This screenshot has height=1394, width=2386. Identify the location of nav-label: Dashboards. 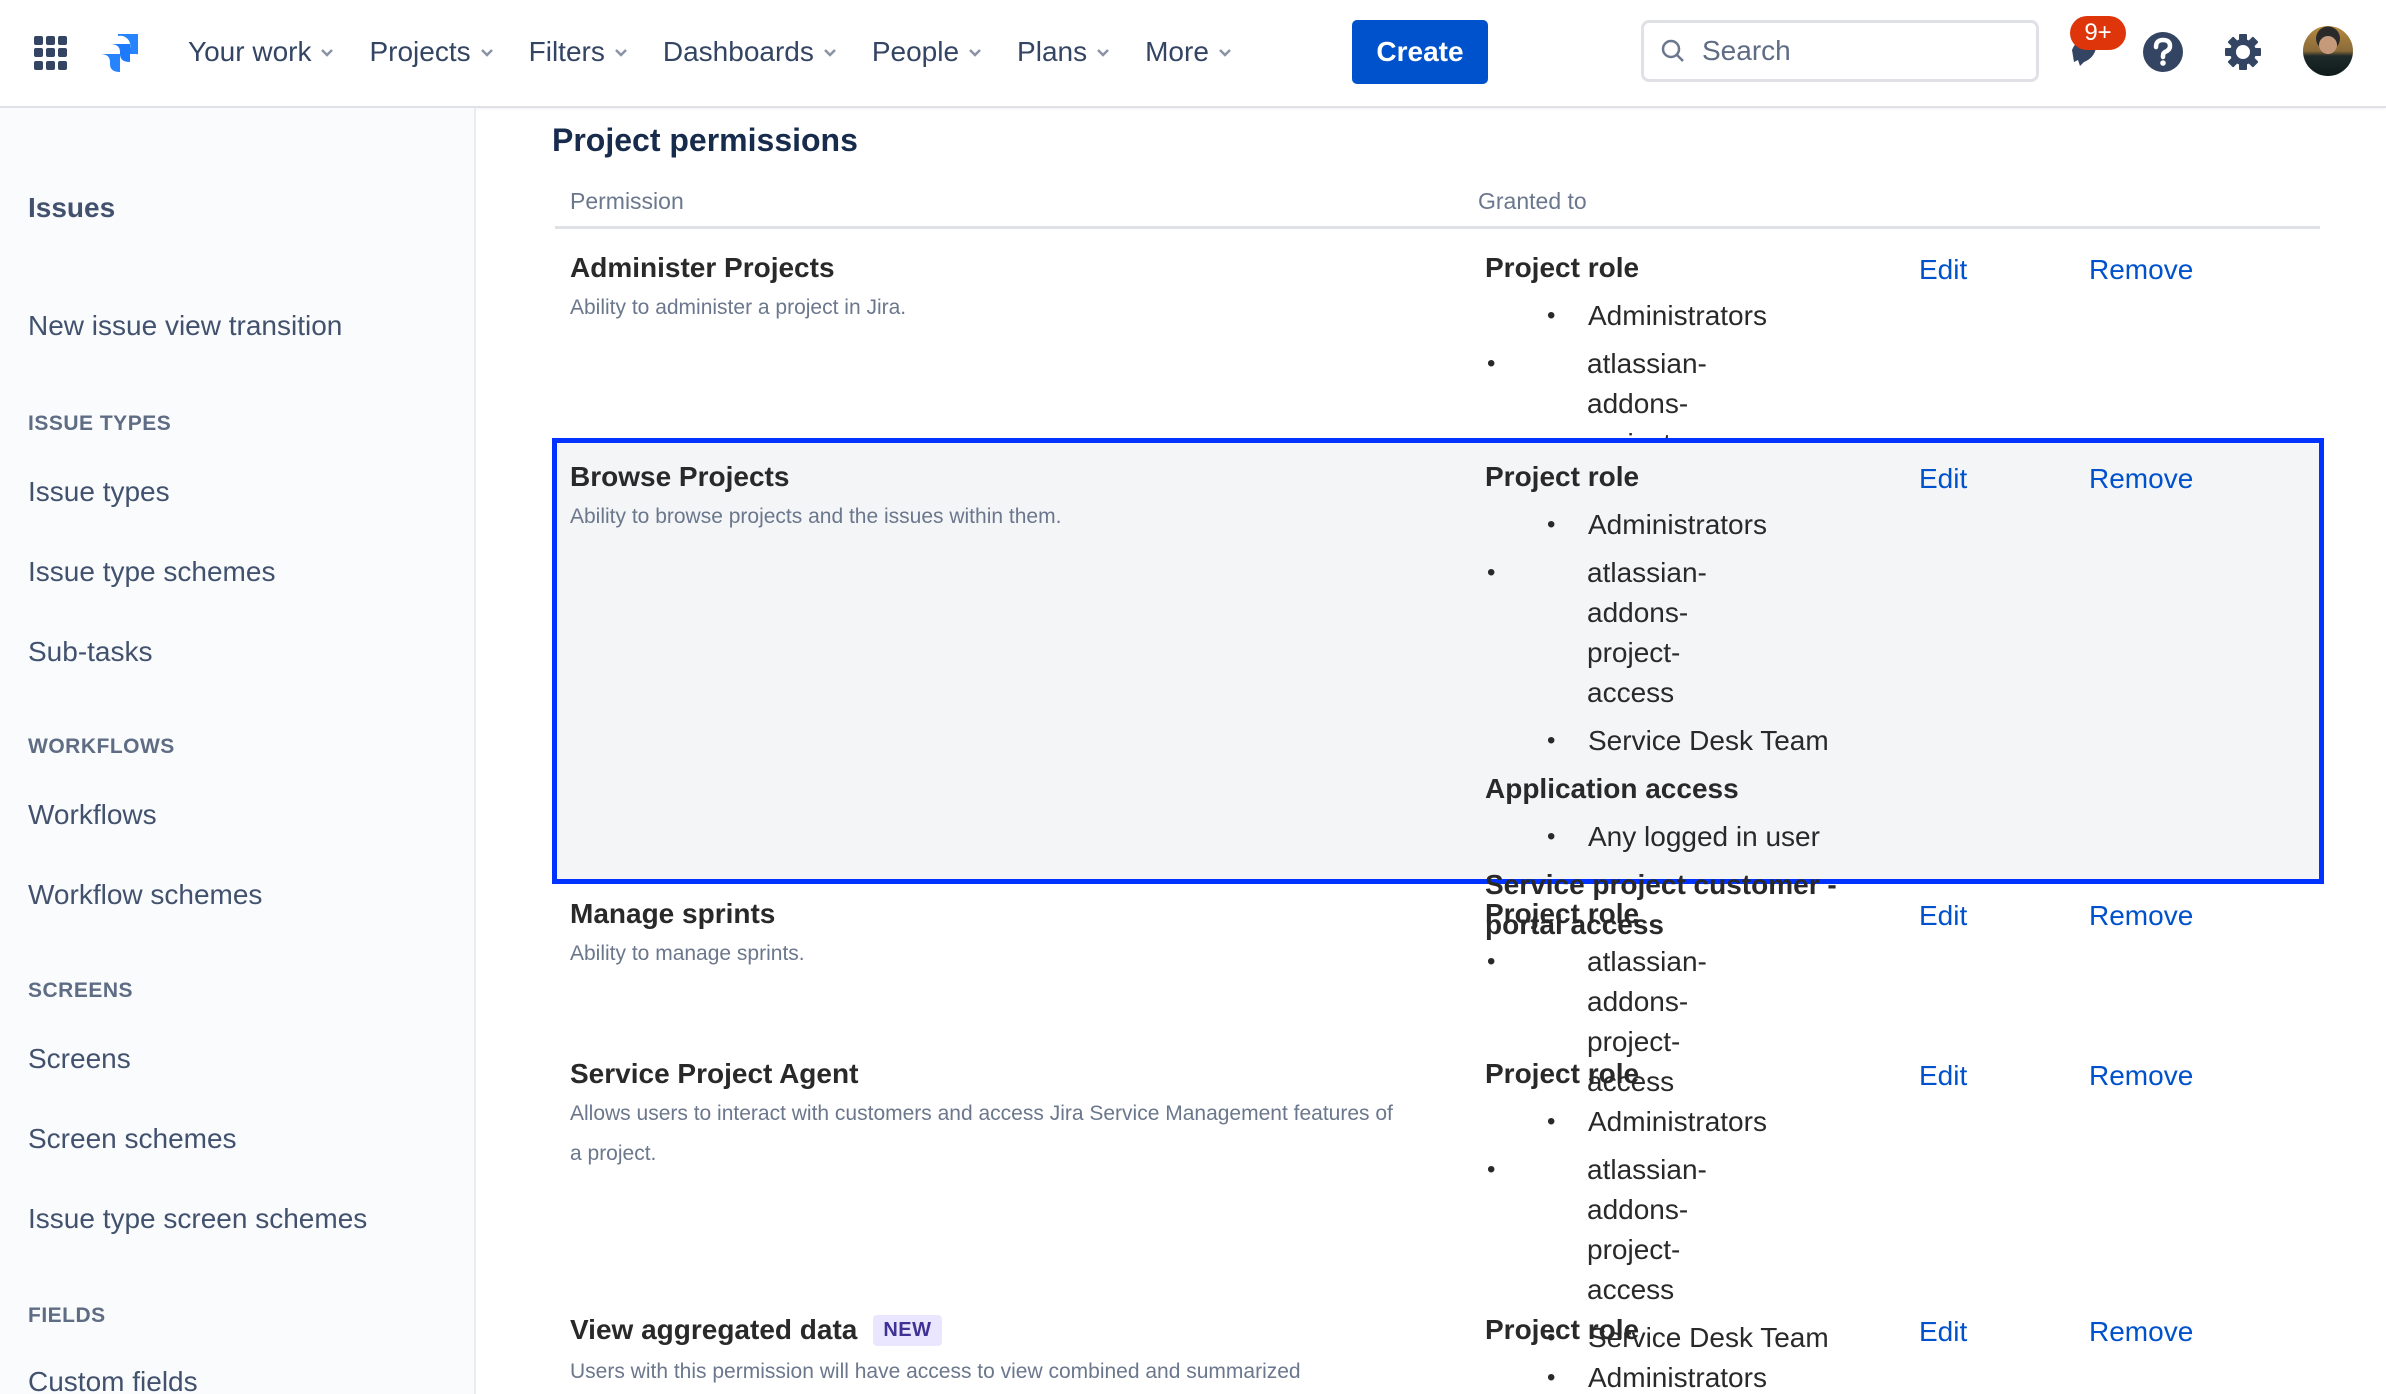
(738, 51).